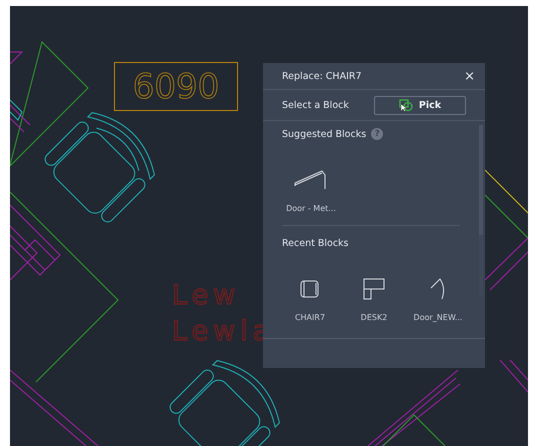 The height and width of the screenshot is (446, 536). I want to click on chair-block-icon, so click(310, 289).